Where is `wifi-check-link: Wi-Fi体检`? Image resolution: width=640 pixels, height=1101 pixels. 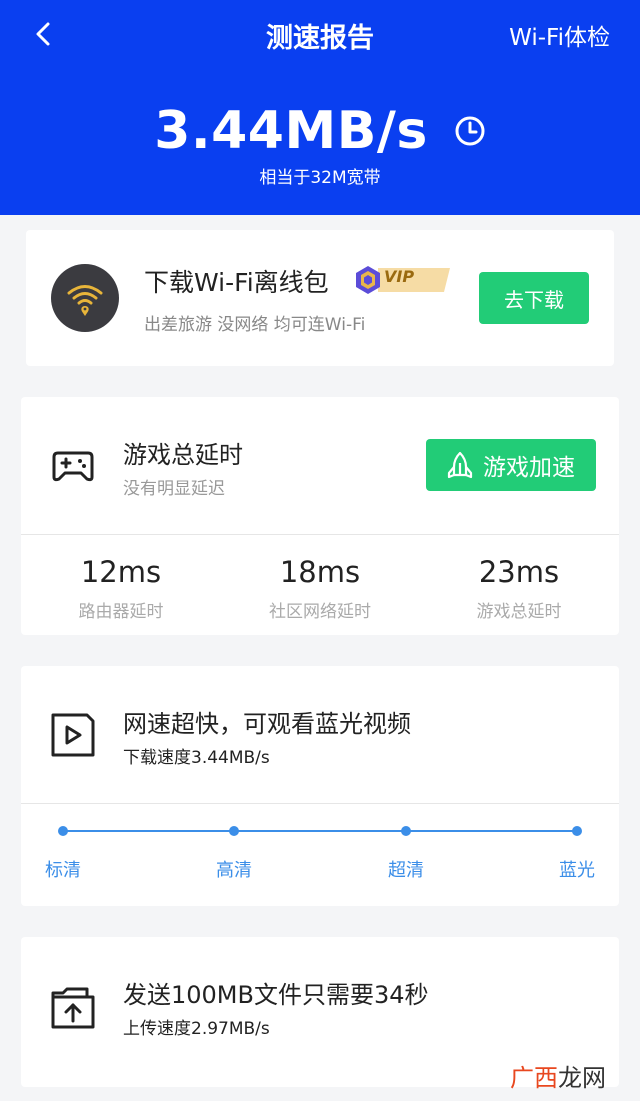 wifi-check-link: Wi-Fi体检 is located at coordinates (559, 35).